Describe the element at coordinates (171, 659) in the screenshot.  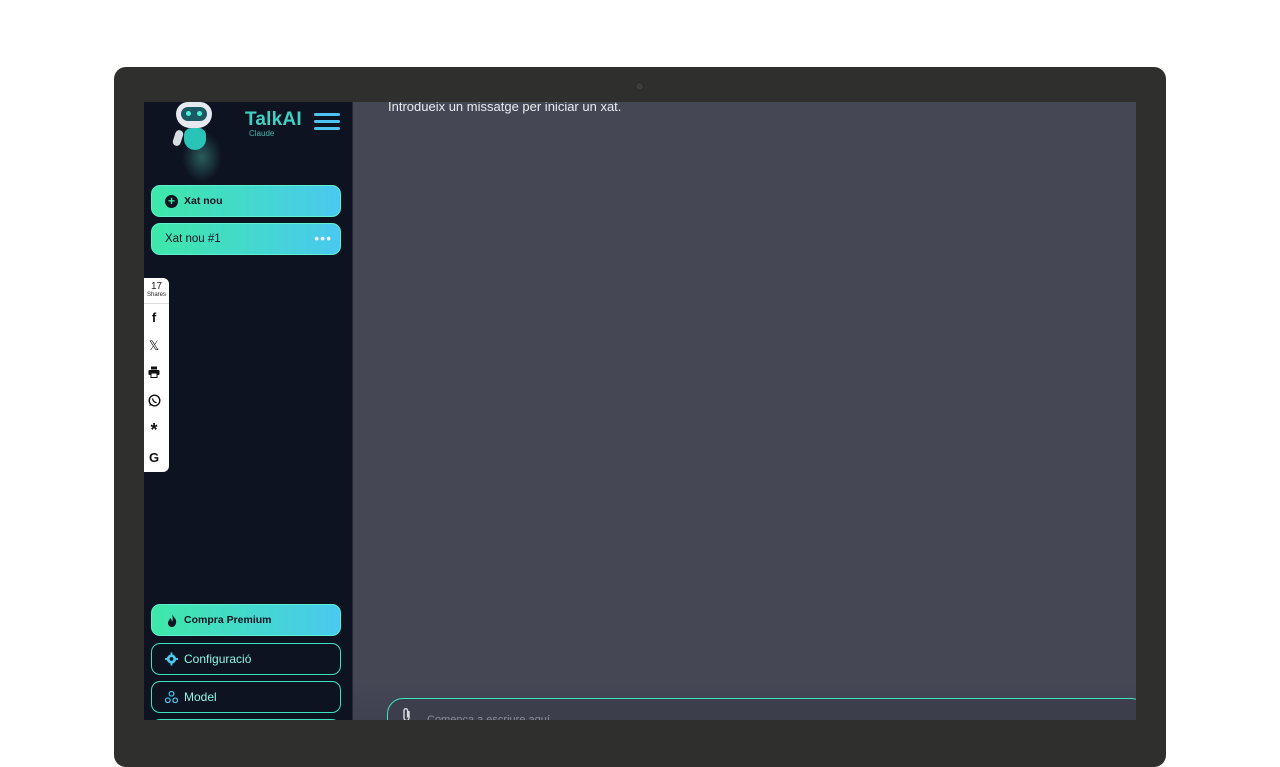
I see `gear-icon` at that location.